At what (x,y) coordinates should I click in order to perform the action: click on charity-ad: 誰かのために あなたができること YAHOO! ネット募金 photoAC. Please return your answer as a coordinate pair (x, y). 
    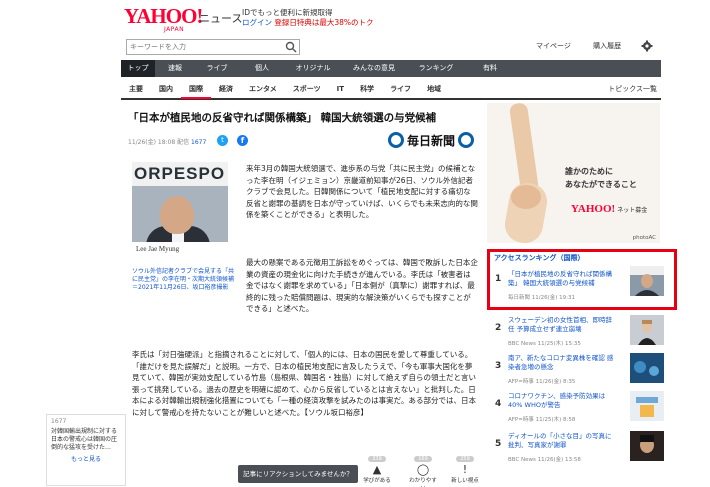
    Looking at the image, I should click on (573, 173).